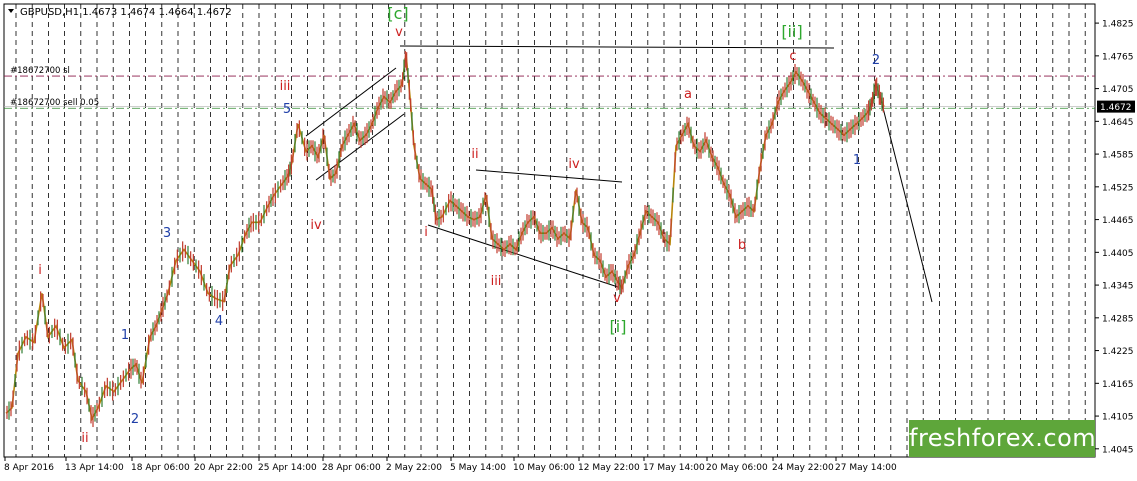  What do you see at coordinates (219, 321) in the screenshot?
I see `wave-label-blue: 4` at bounding box center [219, 321].